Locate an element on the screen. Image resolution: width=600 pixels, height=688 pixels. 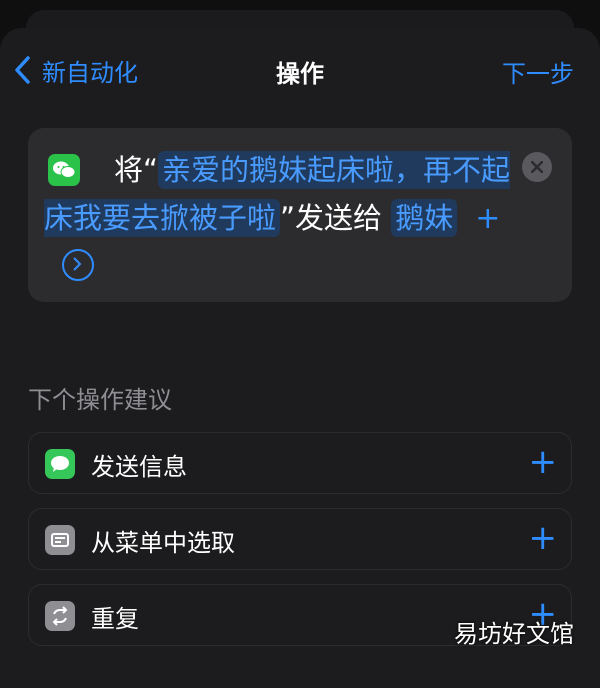
messages-icon is located at coordinates (60, 464).